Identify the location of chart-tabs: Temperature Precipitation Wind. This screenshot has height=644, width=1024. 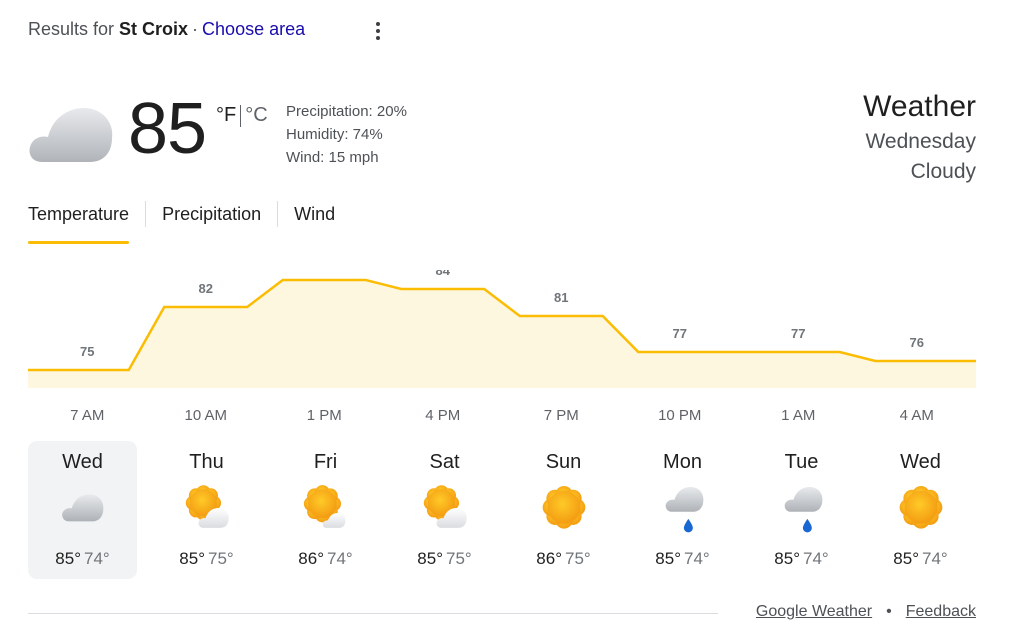
(181, 222).